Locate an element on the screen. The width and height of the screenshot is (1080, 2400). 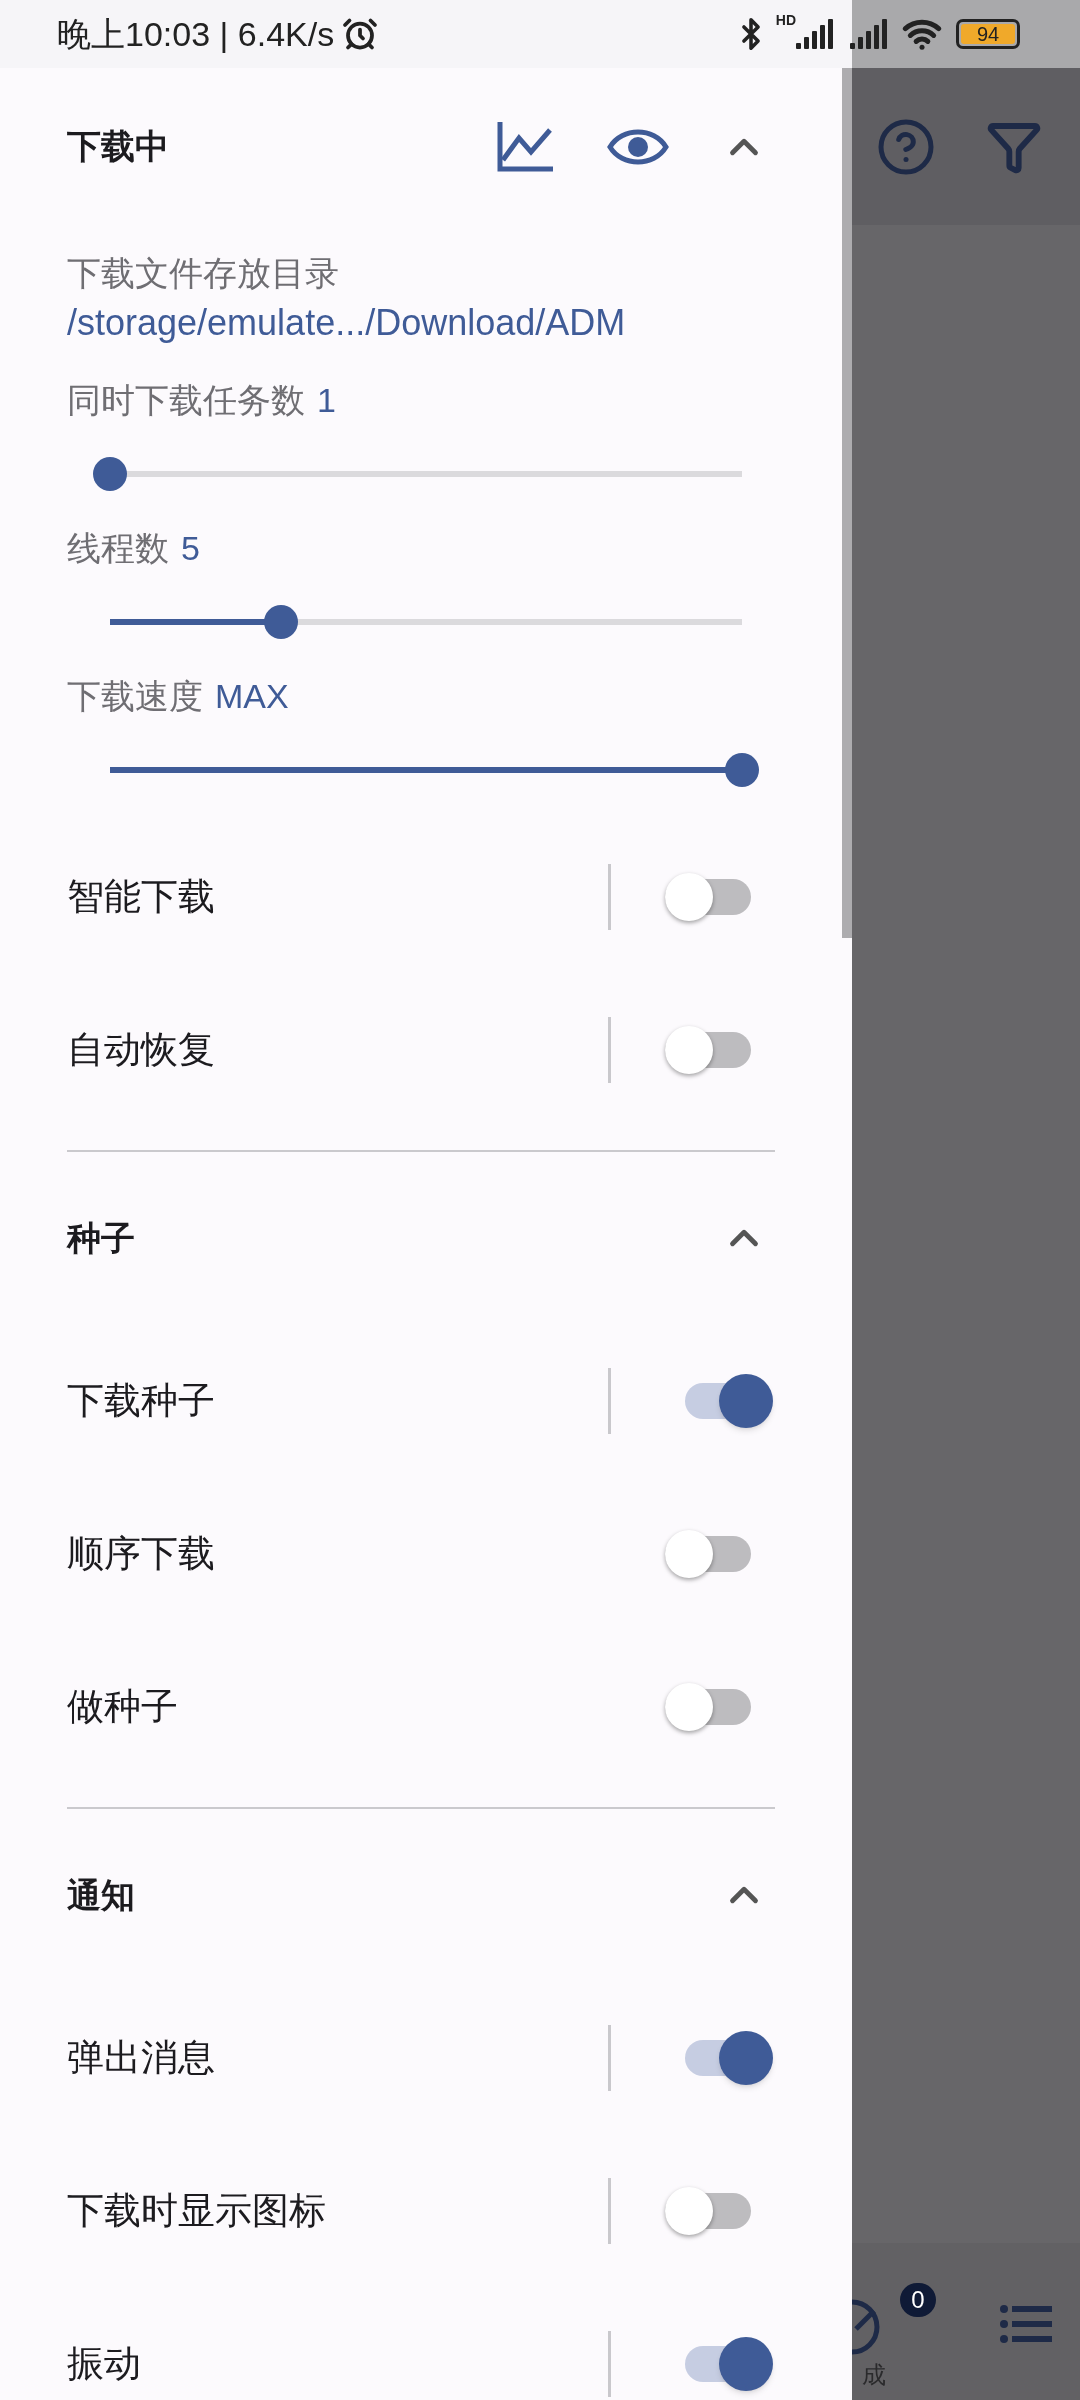
alarm-icon is located at coordinates (360, 34).